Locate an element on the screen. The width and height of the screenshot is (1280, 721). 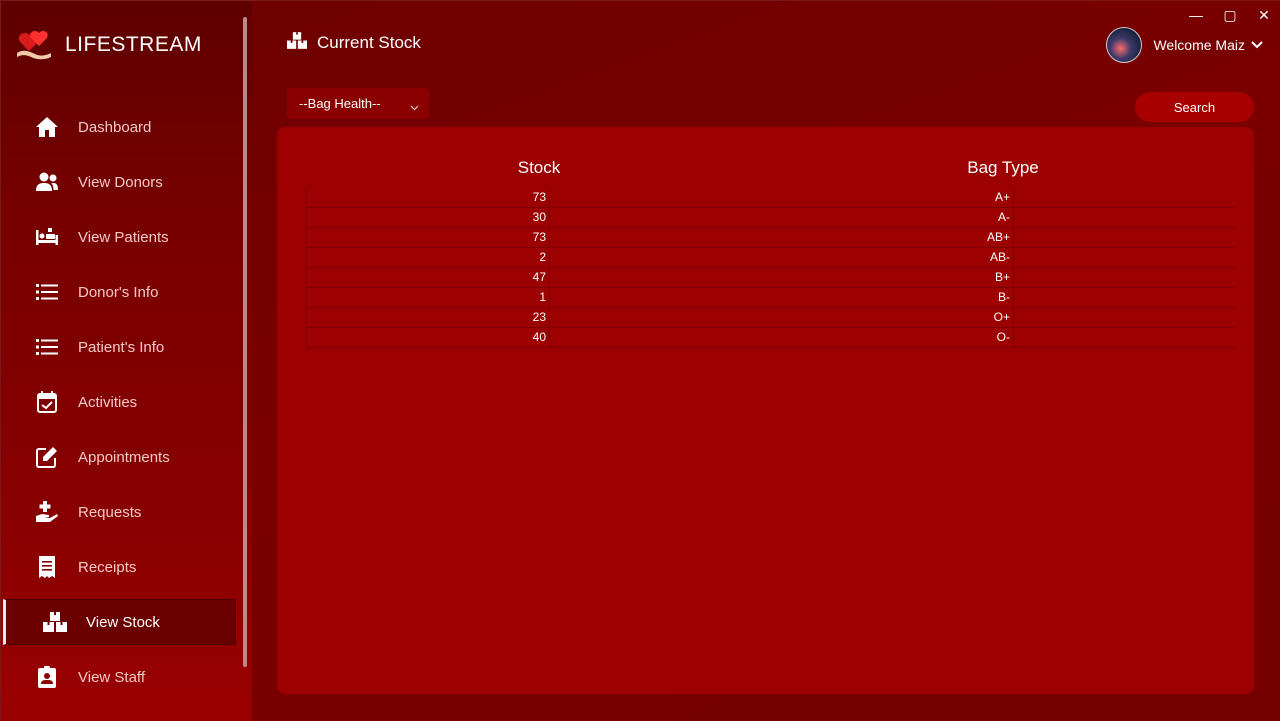
brand: LIFESTREAM is located at coordinates (108, 45).